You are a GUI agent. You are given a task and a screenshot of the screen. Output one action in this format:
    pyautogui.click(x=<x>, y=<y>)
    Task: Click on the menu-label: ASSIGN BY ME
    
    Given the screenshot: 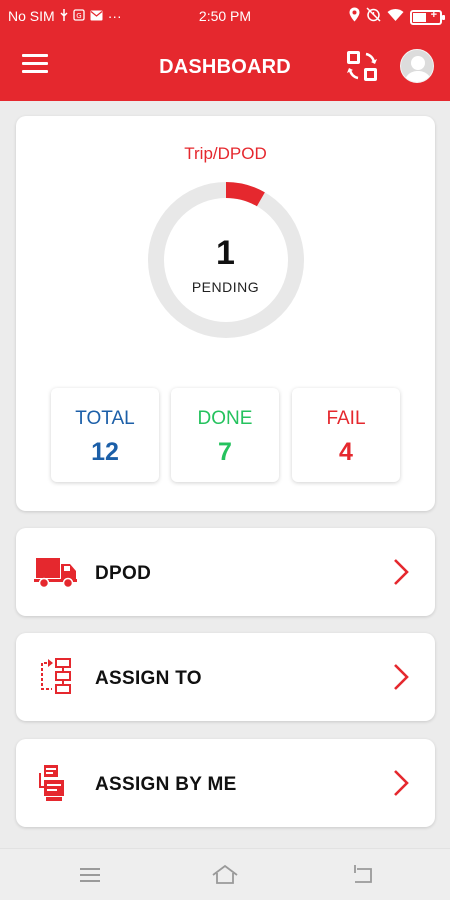 What is the action you would take?
    pyautogui.click(x=166, y=784)
    